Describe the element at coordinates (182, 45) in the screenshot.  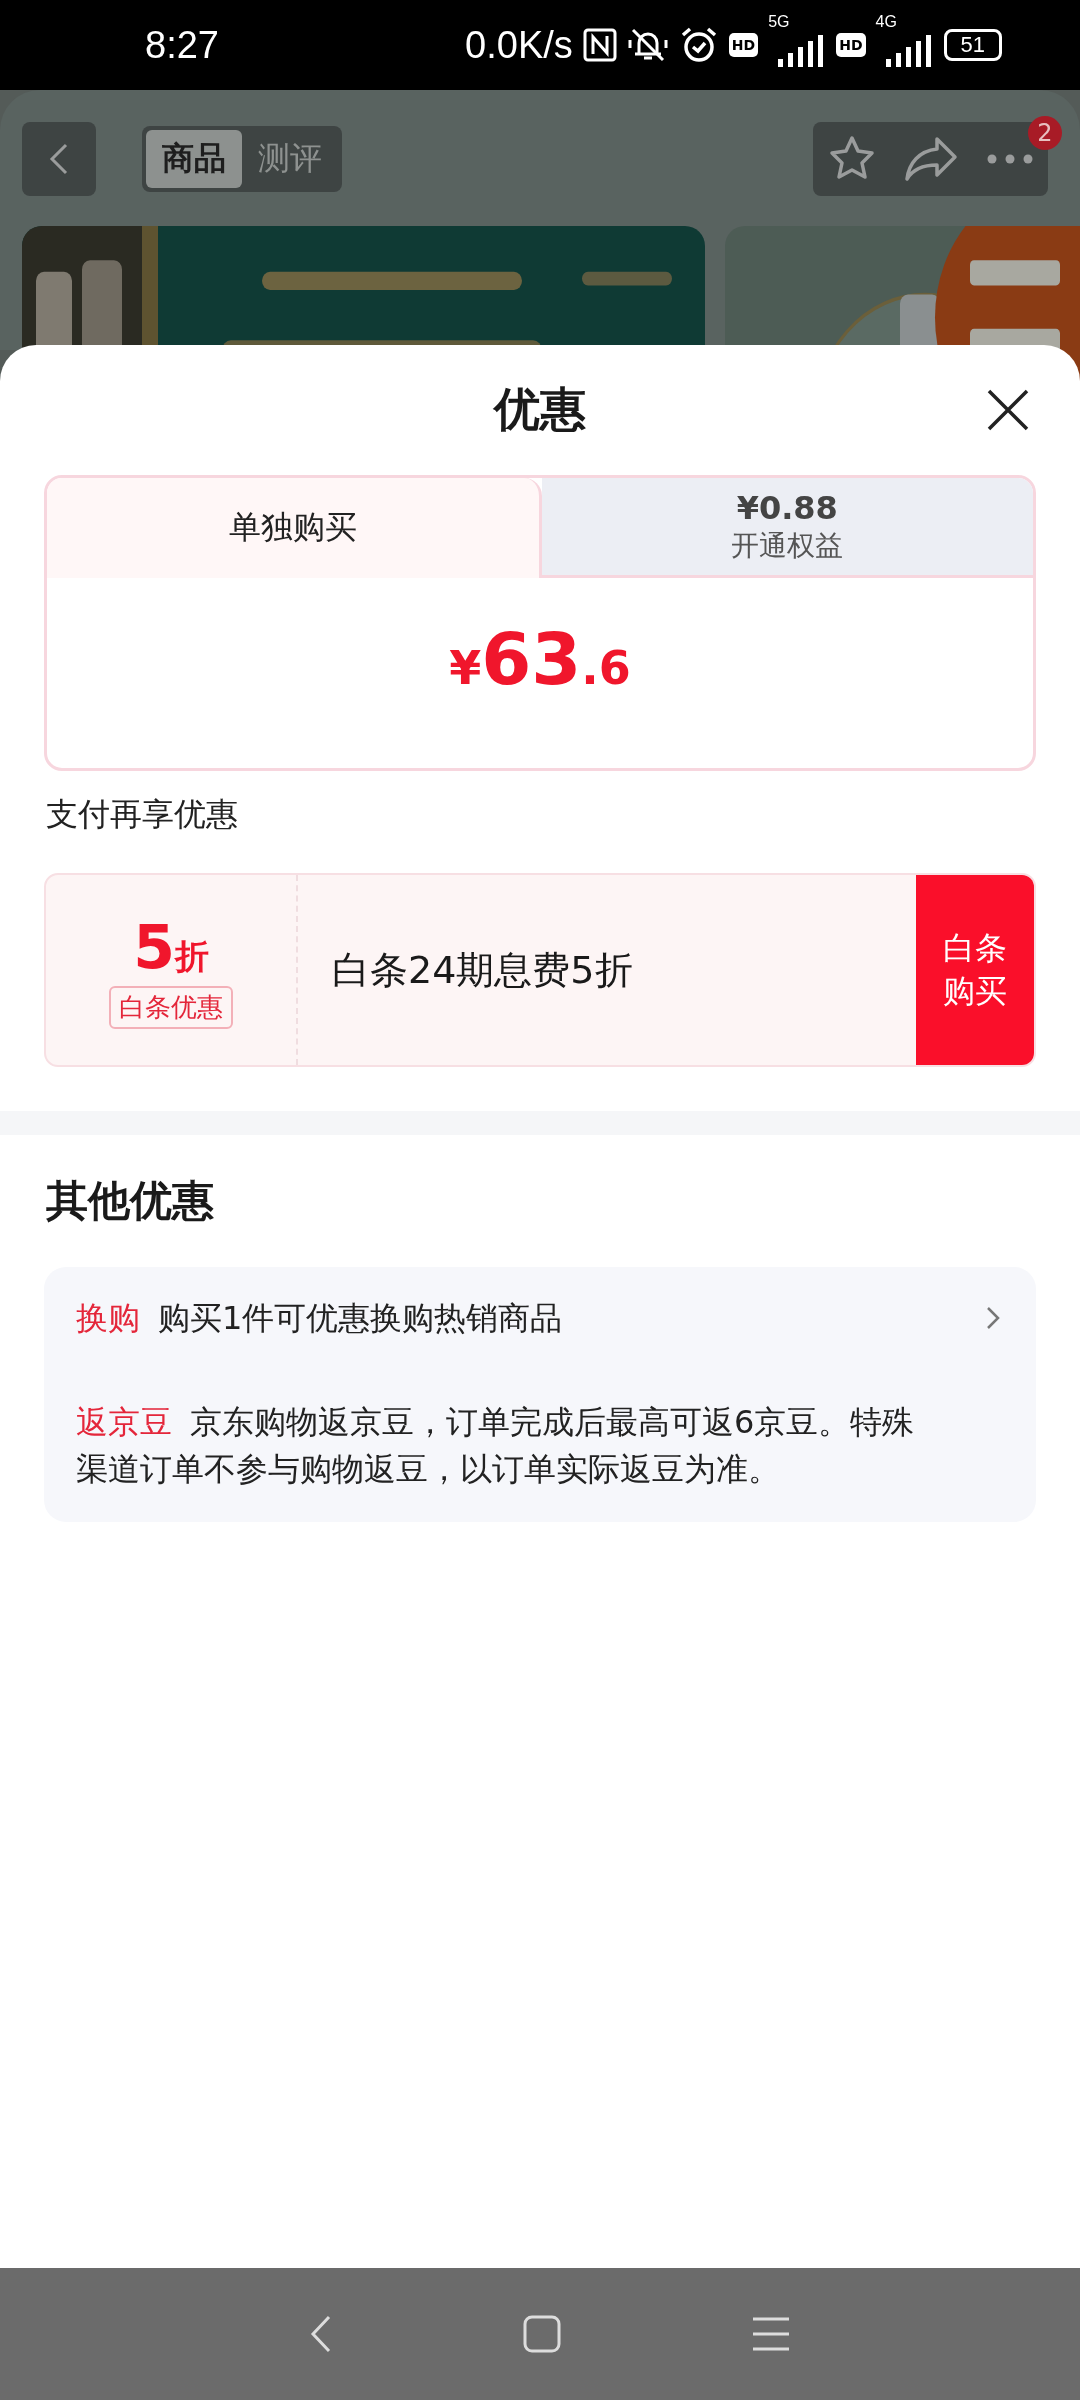
I see `clock-time: 8:27` at that location.